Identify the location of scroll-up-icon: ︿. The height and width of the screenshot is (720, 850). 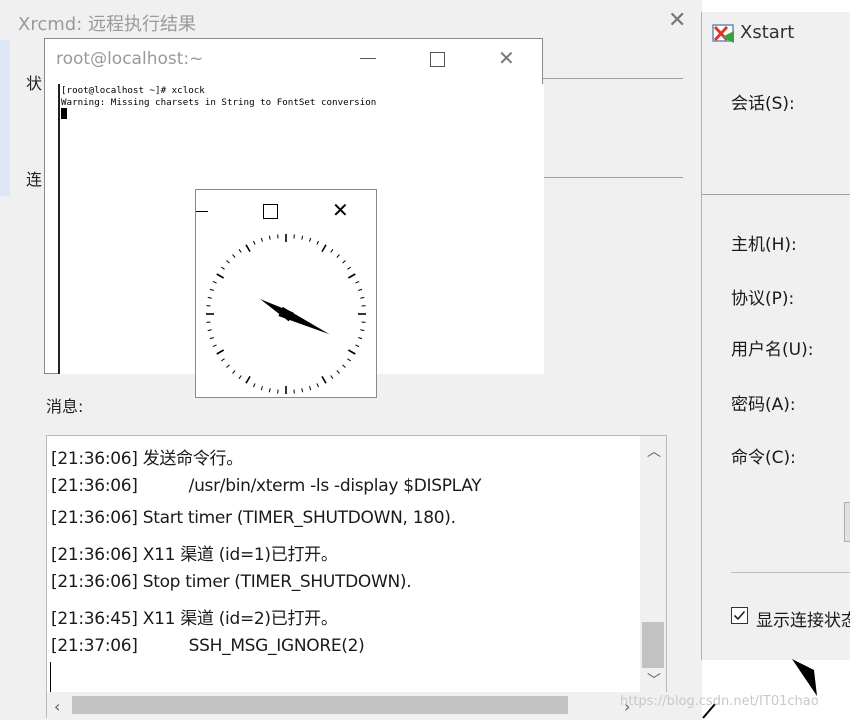
(654, 451).